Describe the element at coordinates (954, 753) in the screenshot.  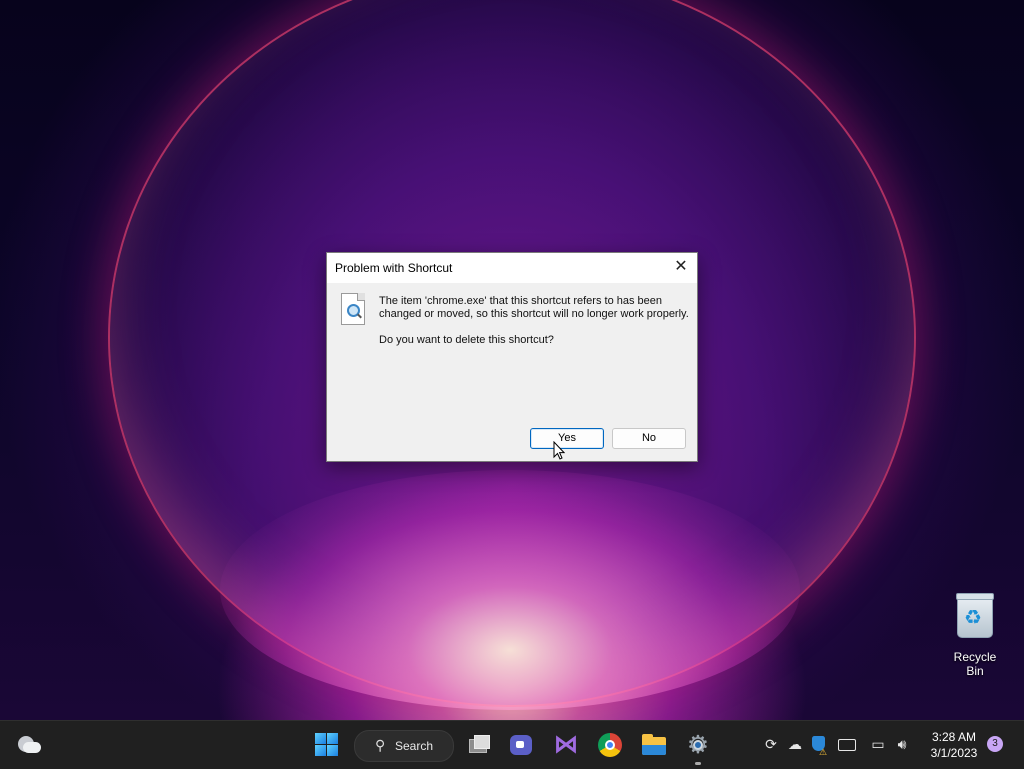
I see `clock-date: 3/1/2023` at that location.